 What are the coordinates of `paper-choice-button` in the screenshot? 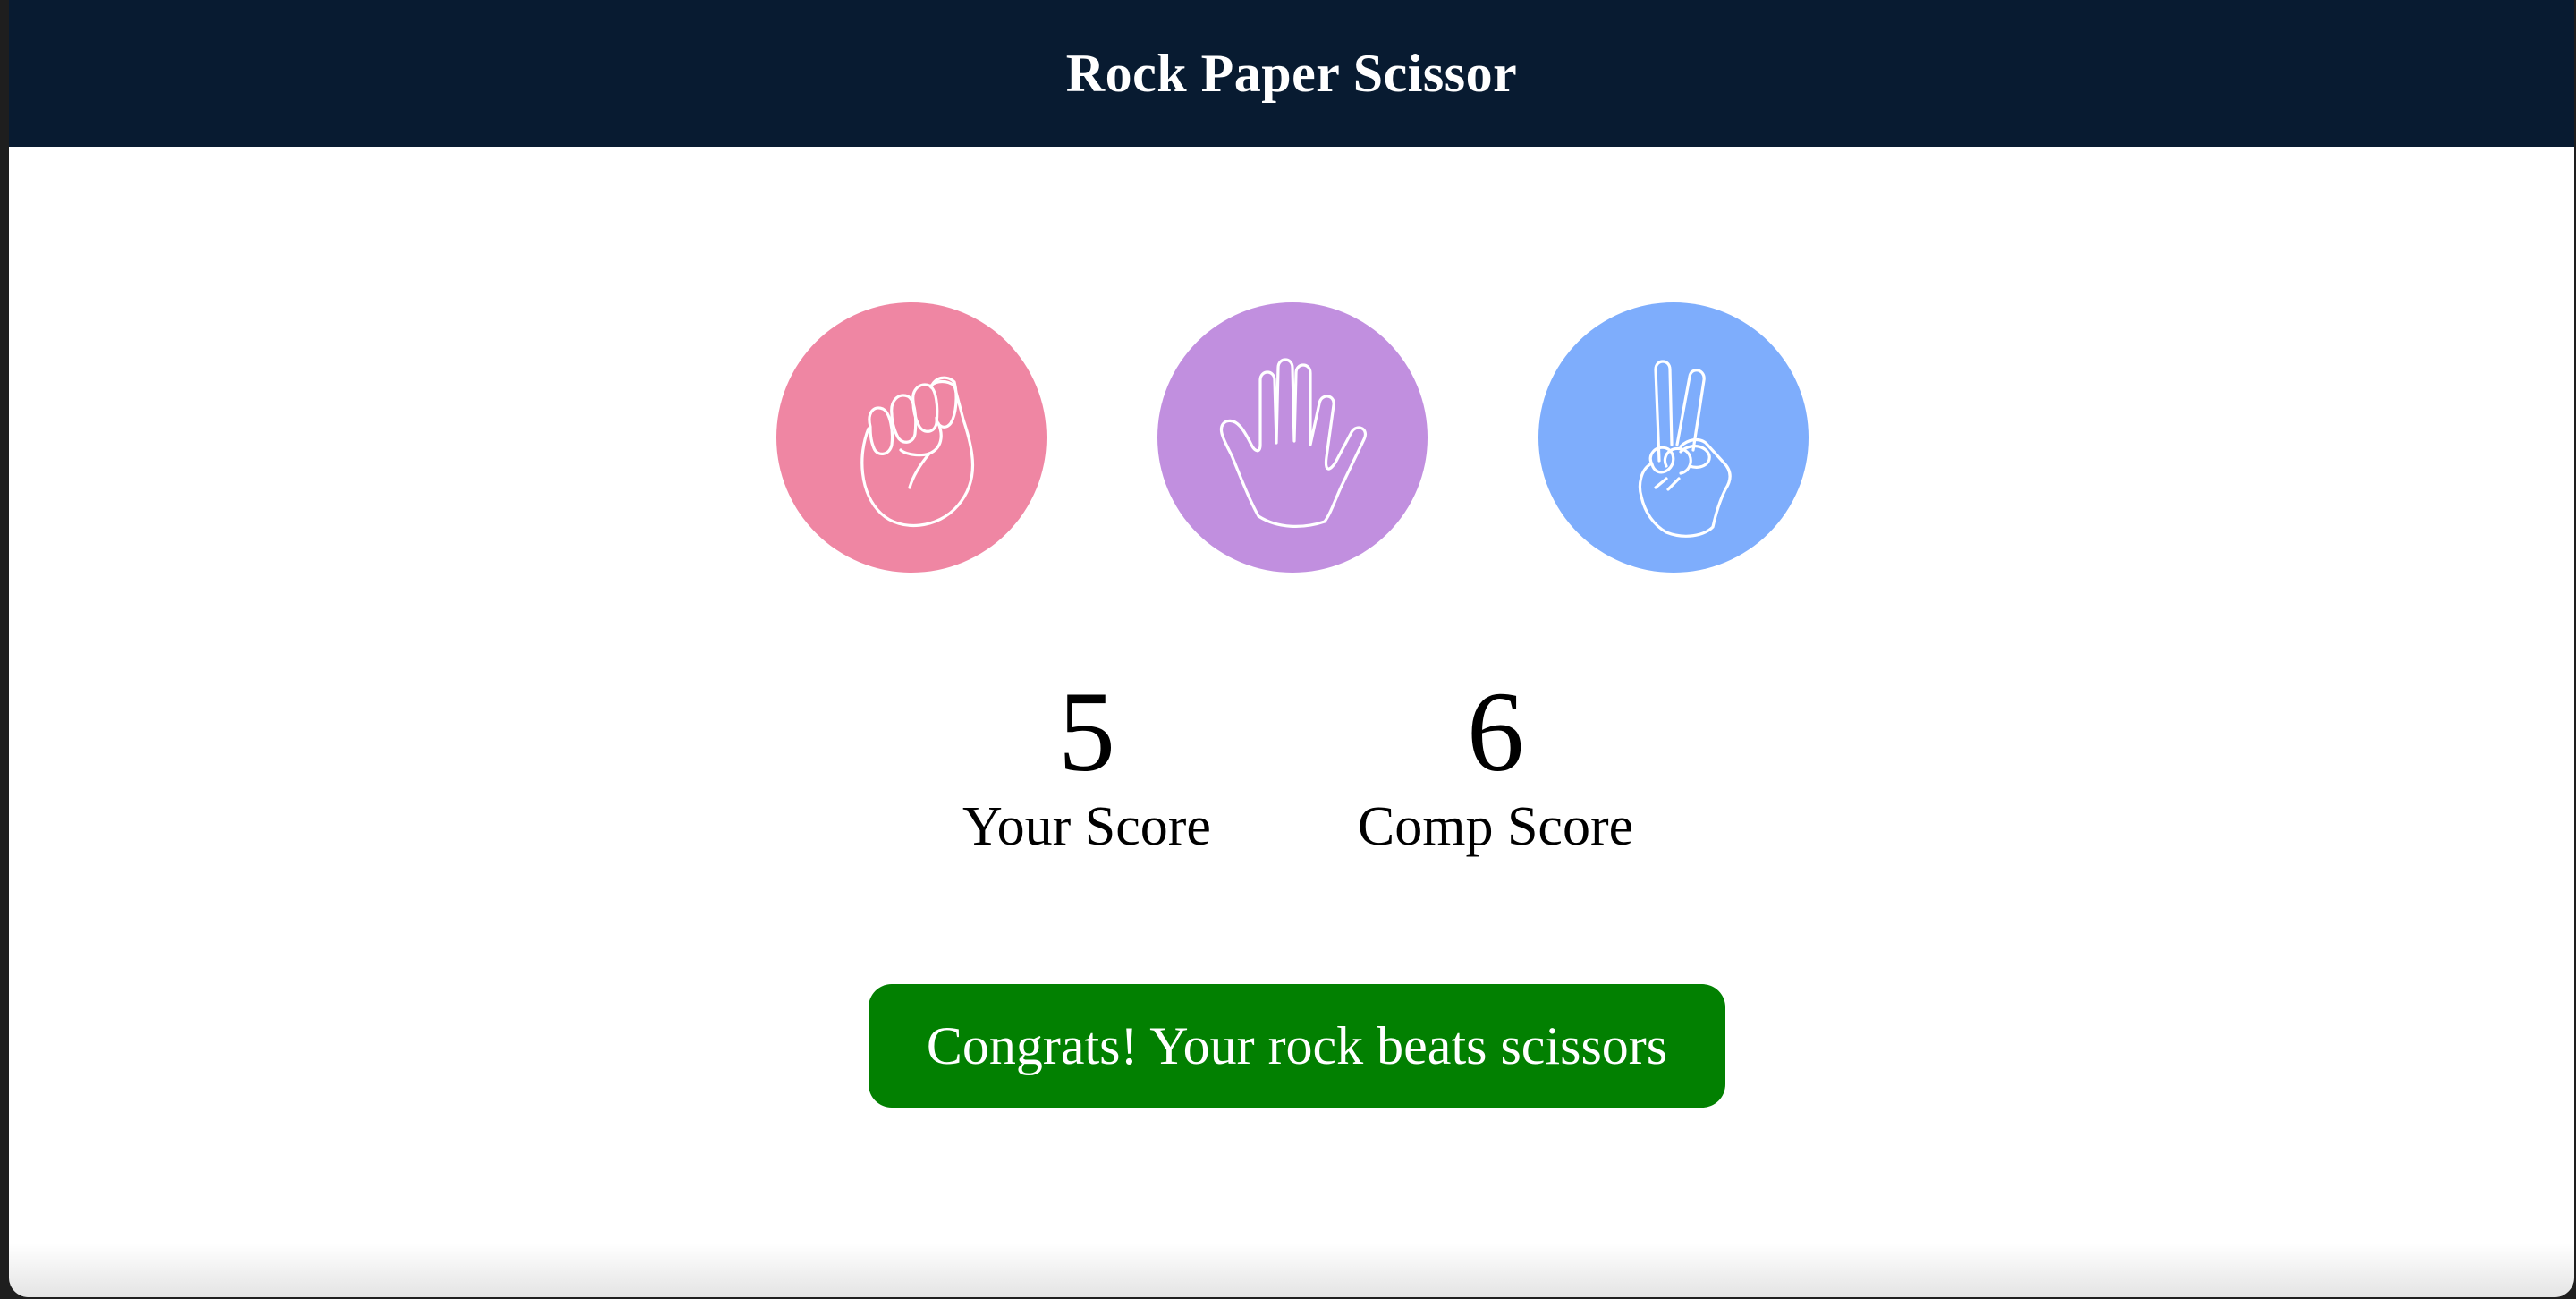 It's located at (1292, 437).